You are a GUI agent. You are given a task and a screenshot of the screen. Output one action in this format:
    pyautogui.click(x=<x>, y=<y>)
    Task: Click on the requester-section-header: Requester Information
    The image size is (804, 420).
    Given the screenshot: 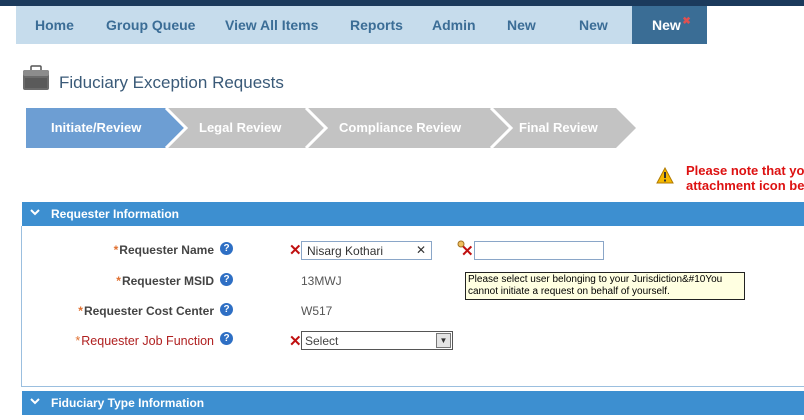 What is the action you would take?
    pyautogui.click(x=413, y=214)
    